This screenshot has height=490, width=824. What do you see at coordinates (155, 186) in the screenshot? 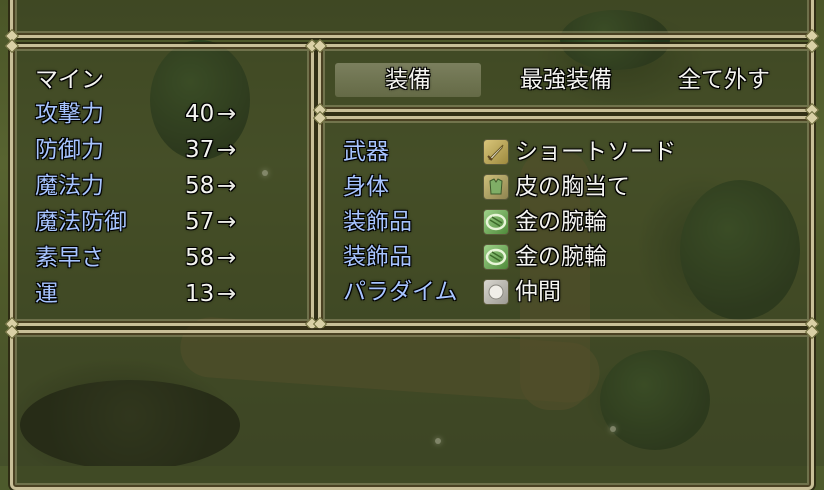
I see `stat-row-magic-attack: 魔法力 58 →` at bounding box center [155, 186].